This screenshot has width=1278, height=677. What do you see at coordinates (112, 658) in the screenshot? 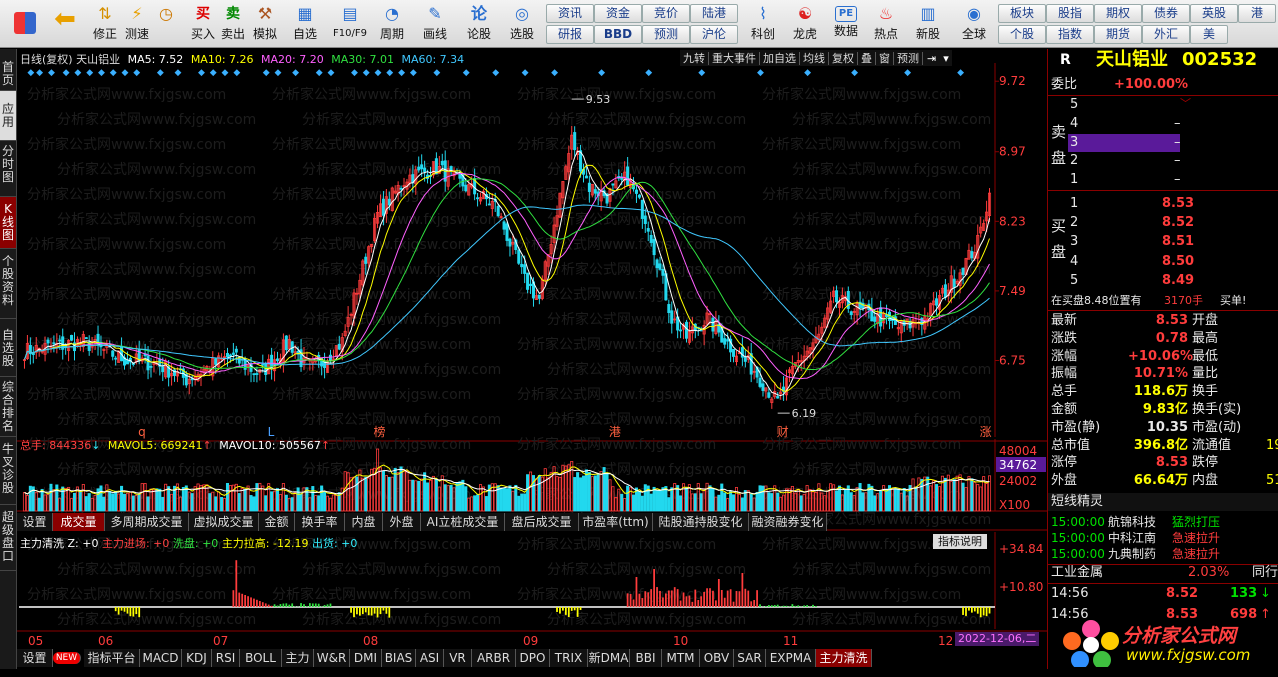
I see `tab-tabs2-2: 指标平台` at bounding box center [112, 658].